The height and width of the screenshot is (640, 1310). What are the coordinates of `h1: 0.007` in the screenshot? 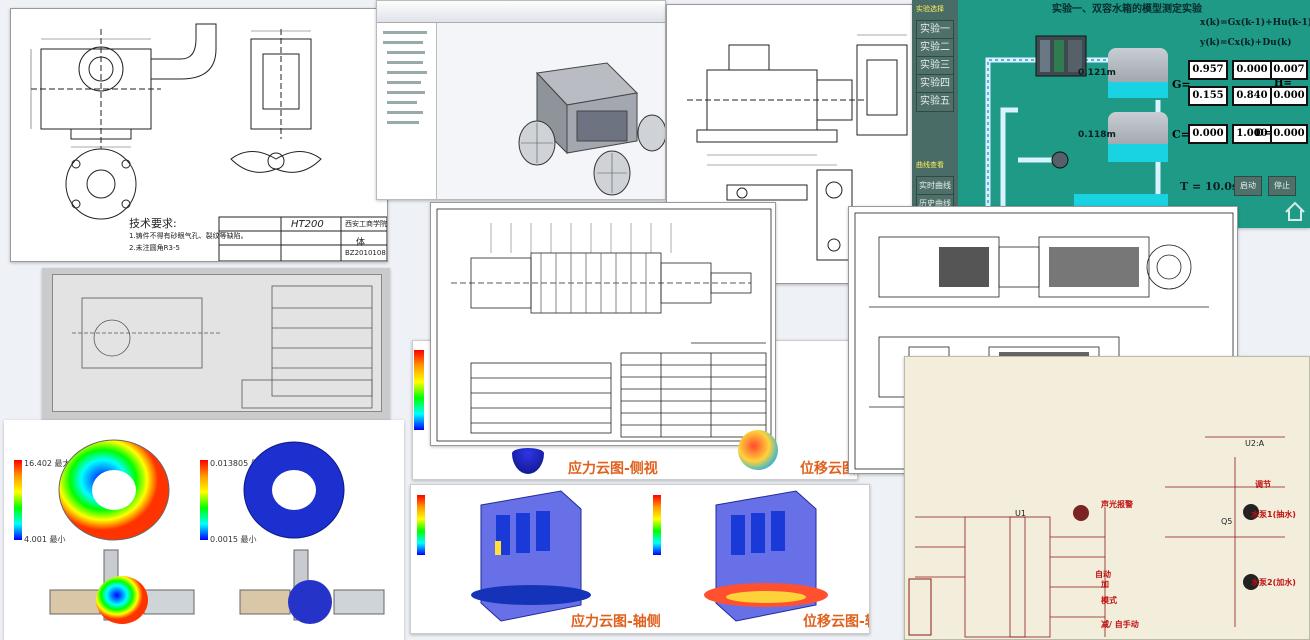 It's located at (1289, 70).